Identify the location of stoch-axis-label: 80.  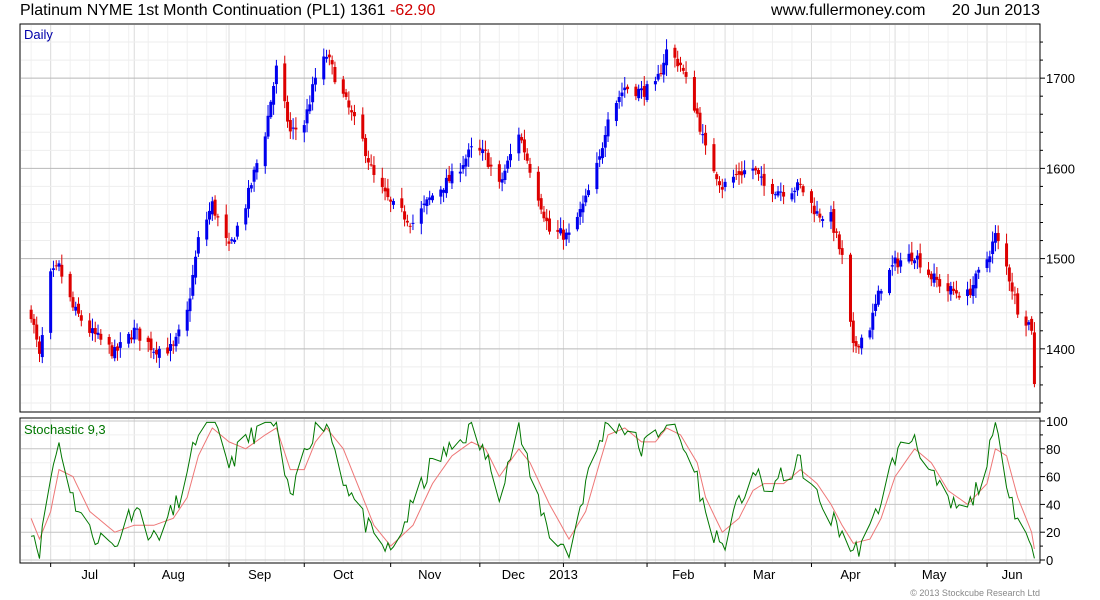
(1053, 449).